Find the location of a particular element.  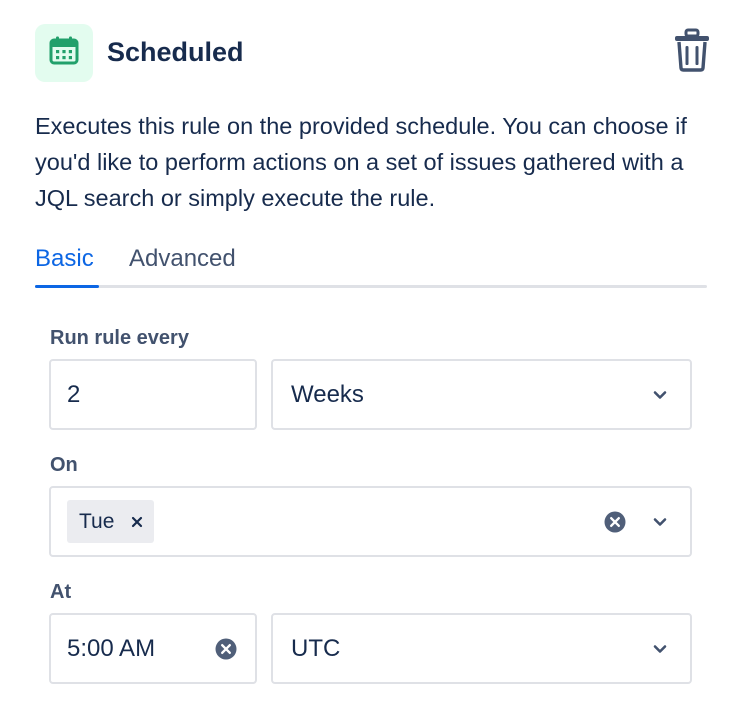

tab-advanced: Advanced is located at coordinates (182, 259).